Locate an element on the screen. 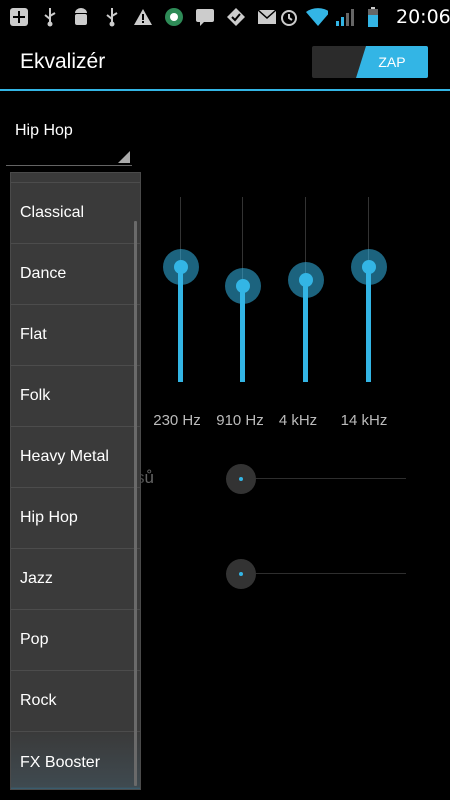 The width and height of the screenshot is (450, 800). toggle-on-label: ZAP is located at coordinates (392, 62).